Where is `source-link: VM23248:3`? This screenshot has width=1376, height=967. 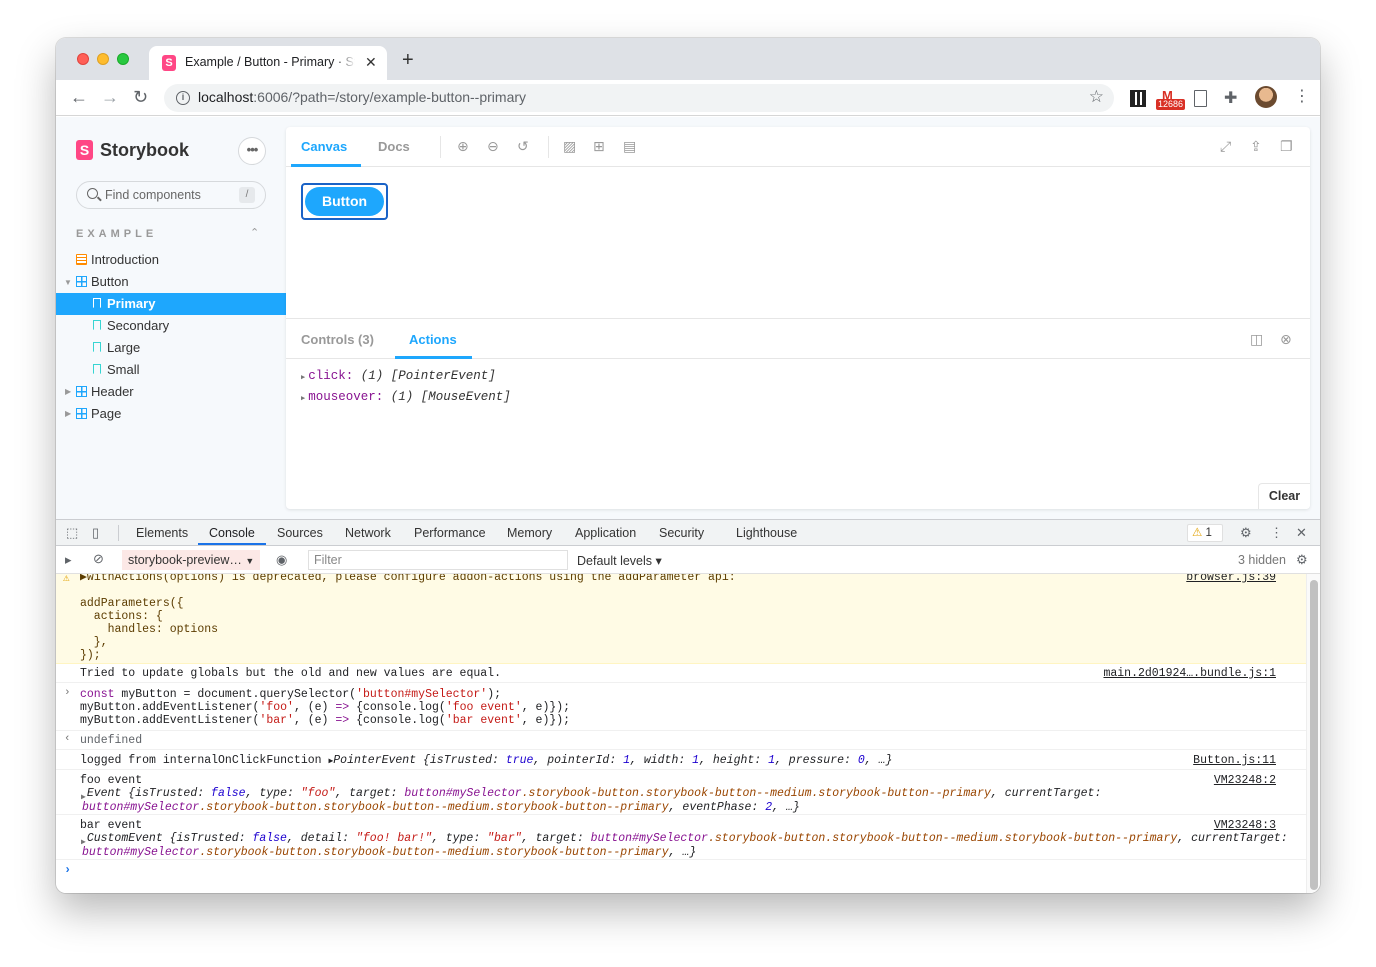
source-link: VM23248:3 is located at coordinates (1245, 825).